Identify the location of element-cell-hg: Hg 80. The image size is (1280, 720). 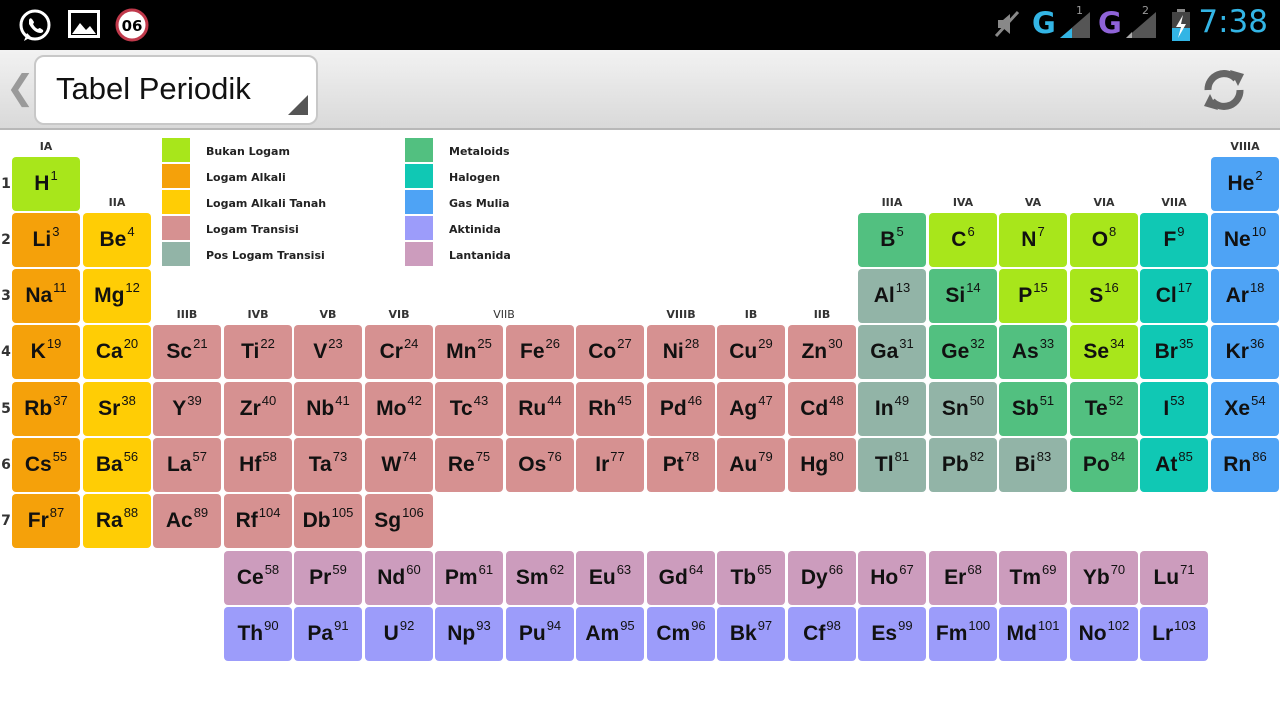
(822, 465).